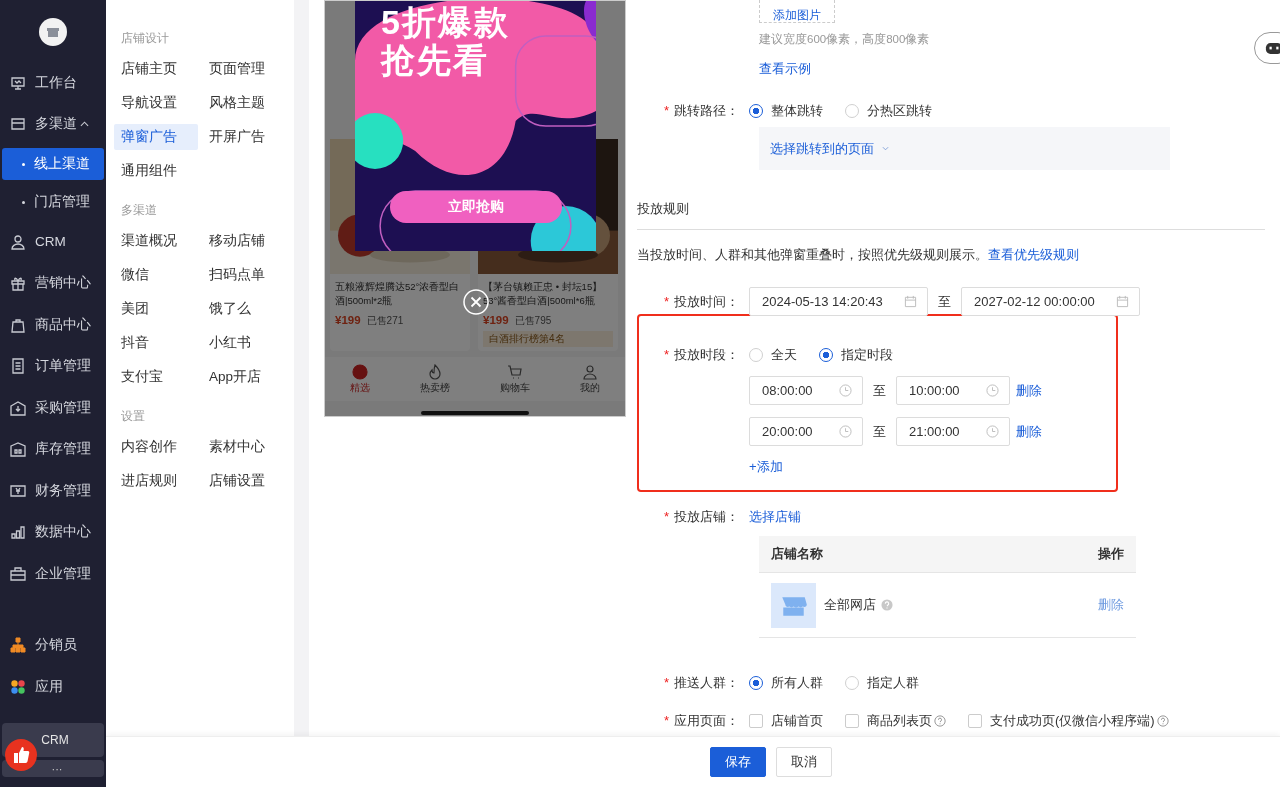 This screenshot has width=1280, height=787. I want to click on field-label: * 投放时段：, so click(701, 355).